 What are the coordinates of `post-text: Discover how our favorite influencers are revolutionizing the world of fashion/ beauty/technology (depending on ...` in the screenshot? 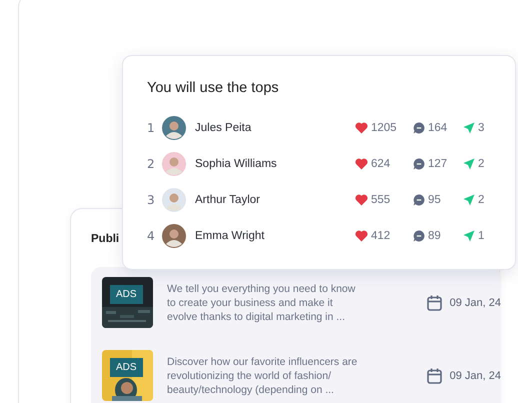 It's located at (262, 375).